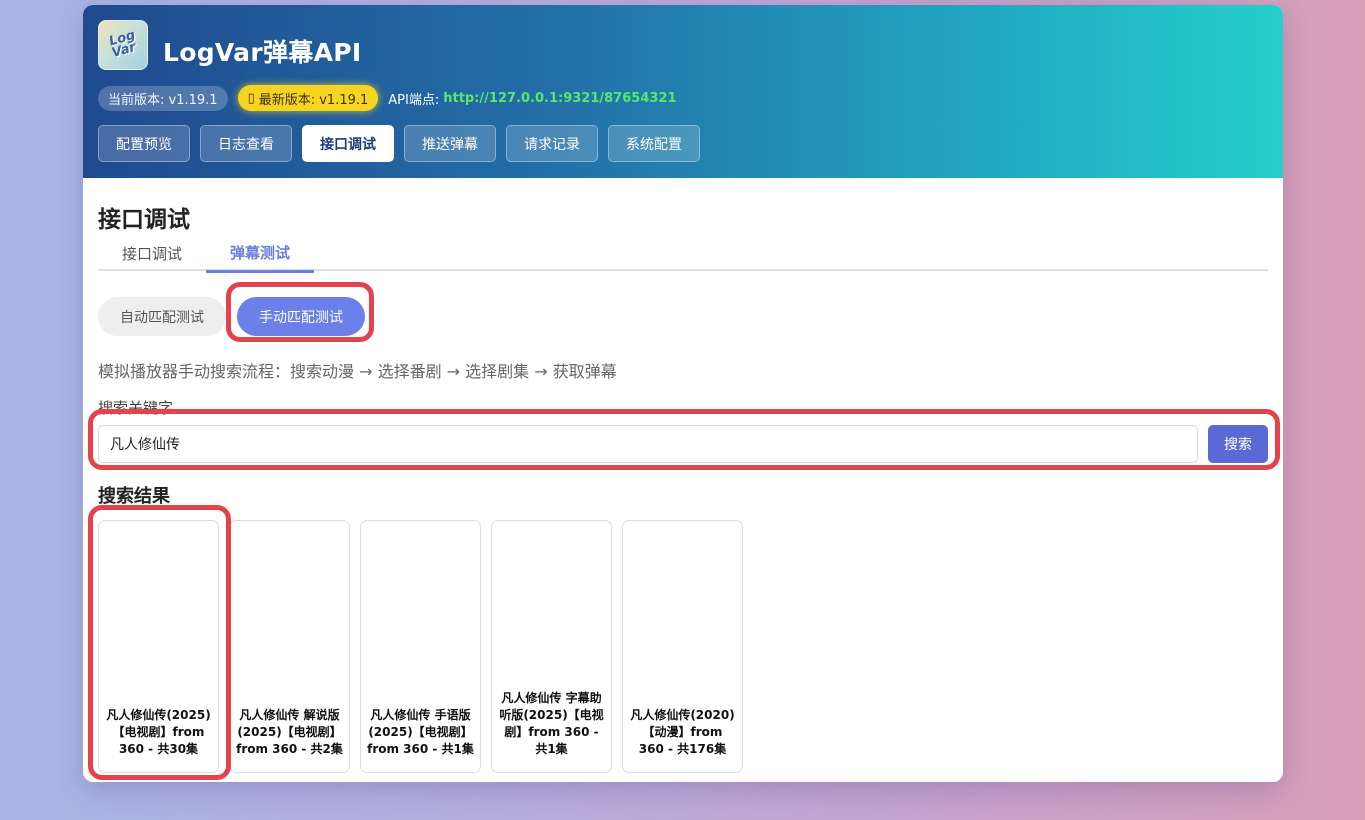 The height and width of the screenshot is (820, 1365). What do you see at coordinates (313, 100) in the screenshot?
I see `latest-version-text: 最新版本: v1.19.1` at bounding box center [313, 100].